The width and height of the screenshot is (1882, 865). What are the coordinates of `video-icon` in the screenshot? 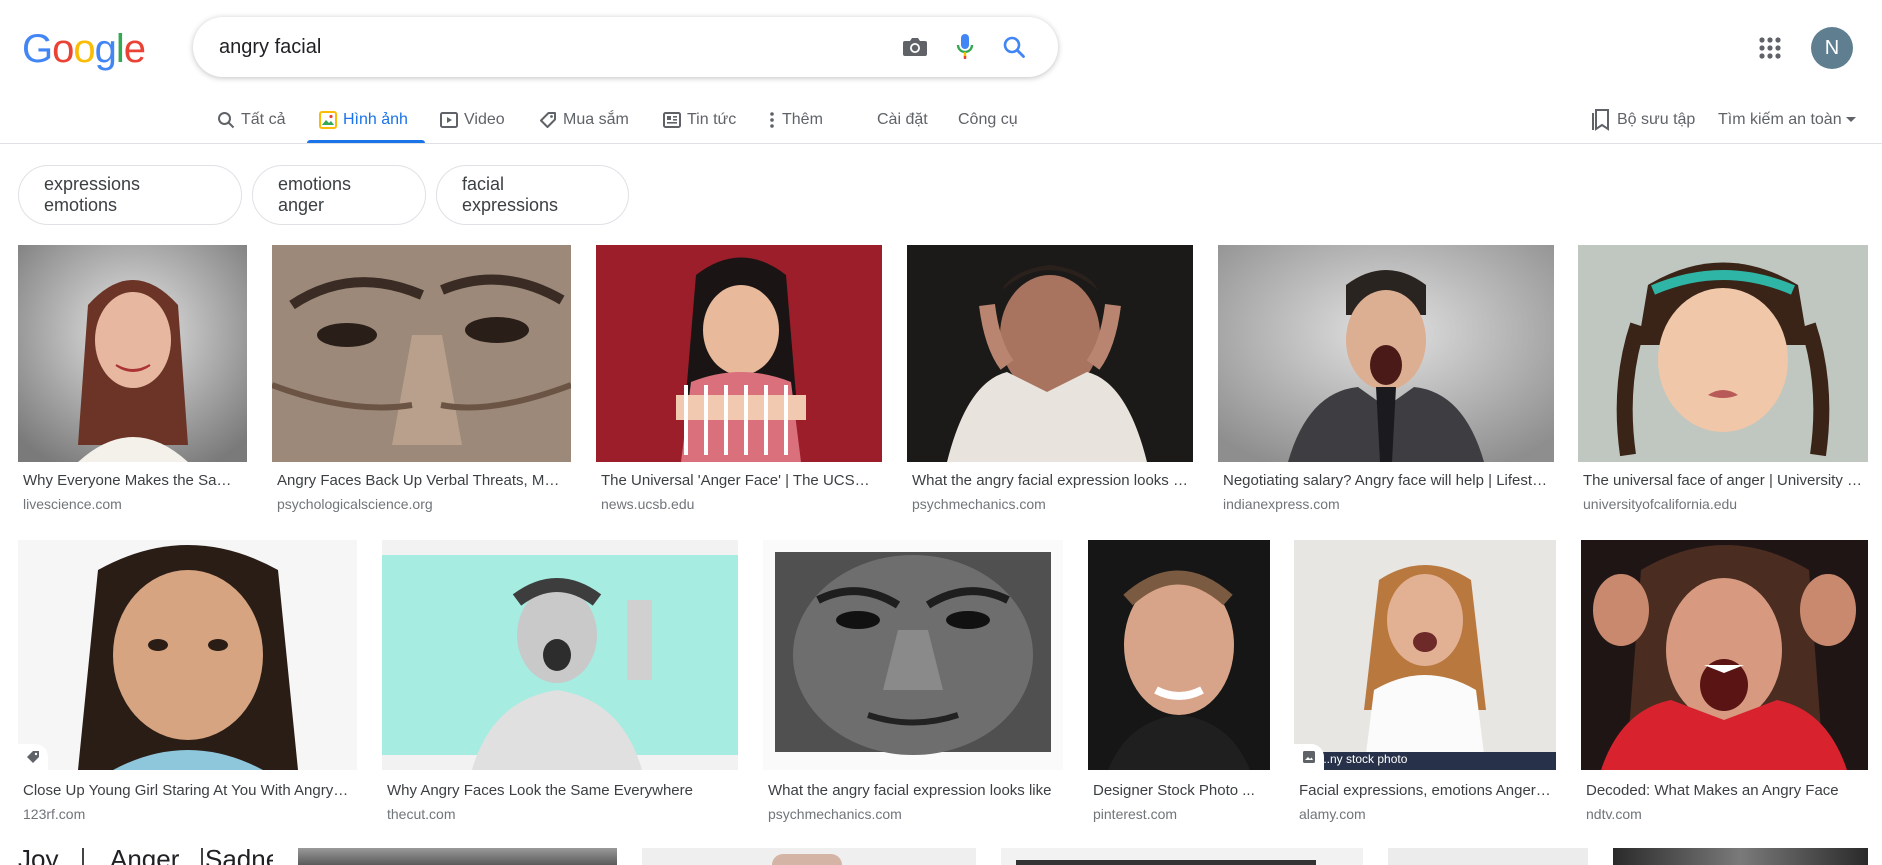 It's located at (449, 120).